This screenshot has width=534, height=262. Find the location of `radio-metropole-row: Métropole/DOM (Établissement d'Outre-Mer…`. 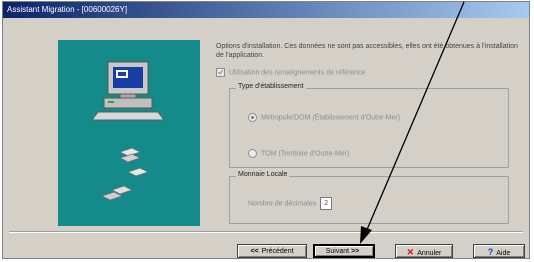

radio-metropole-row: Métropole/DOM (Établissement d'Outre-Mer… is located at coordinates (324, 117).